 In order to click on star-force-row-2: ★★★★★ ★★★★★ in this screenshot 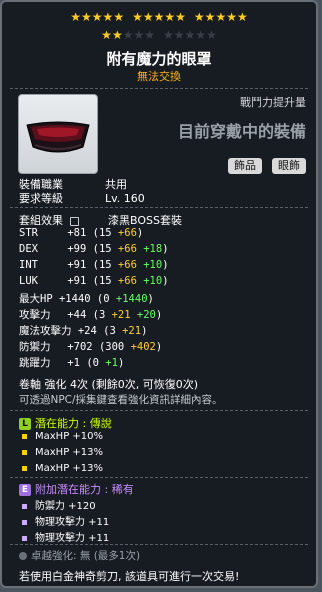, I will do `click(159, 35)`.